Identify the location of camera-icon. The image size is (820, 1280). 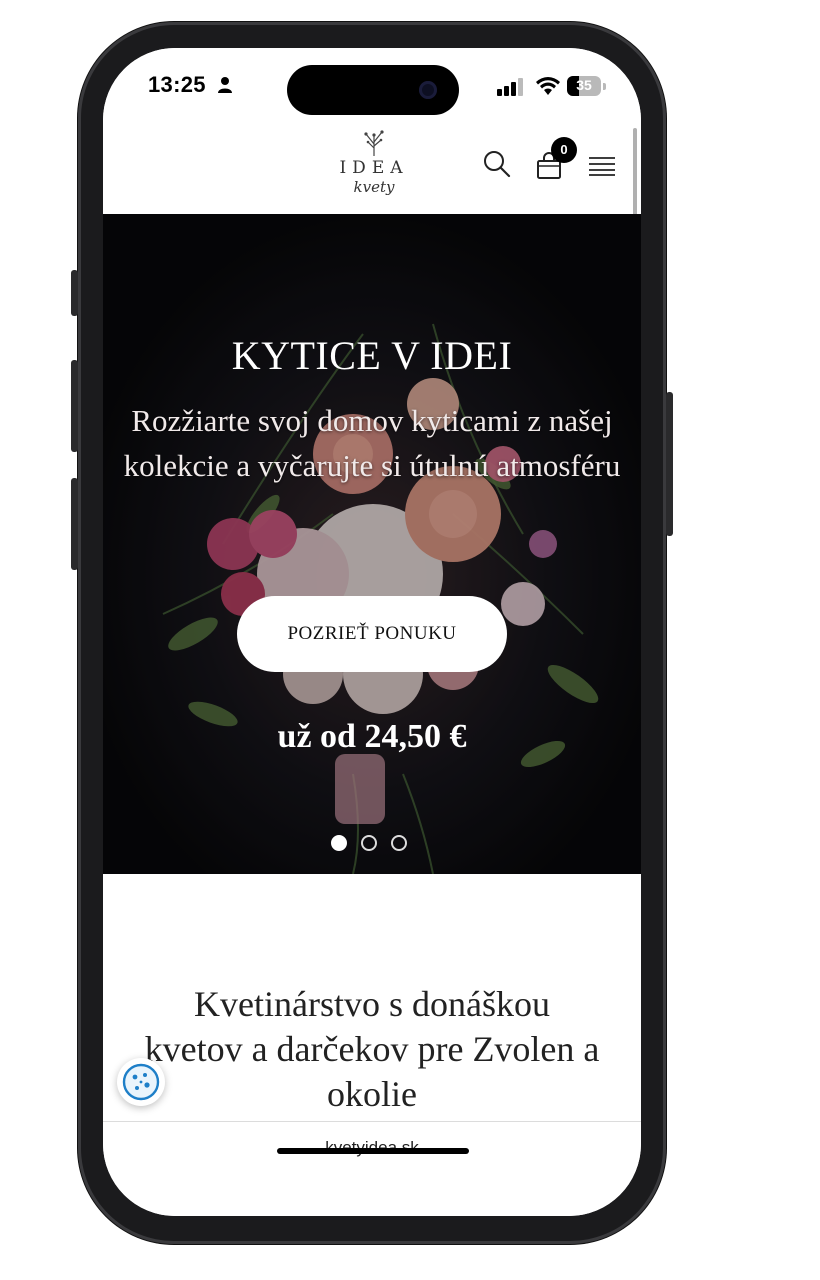
(428, 90).